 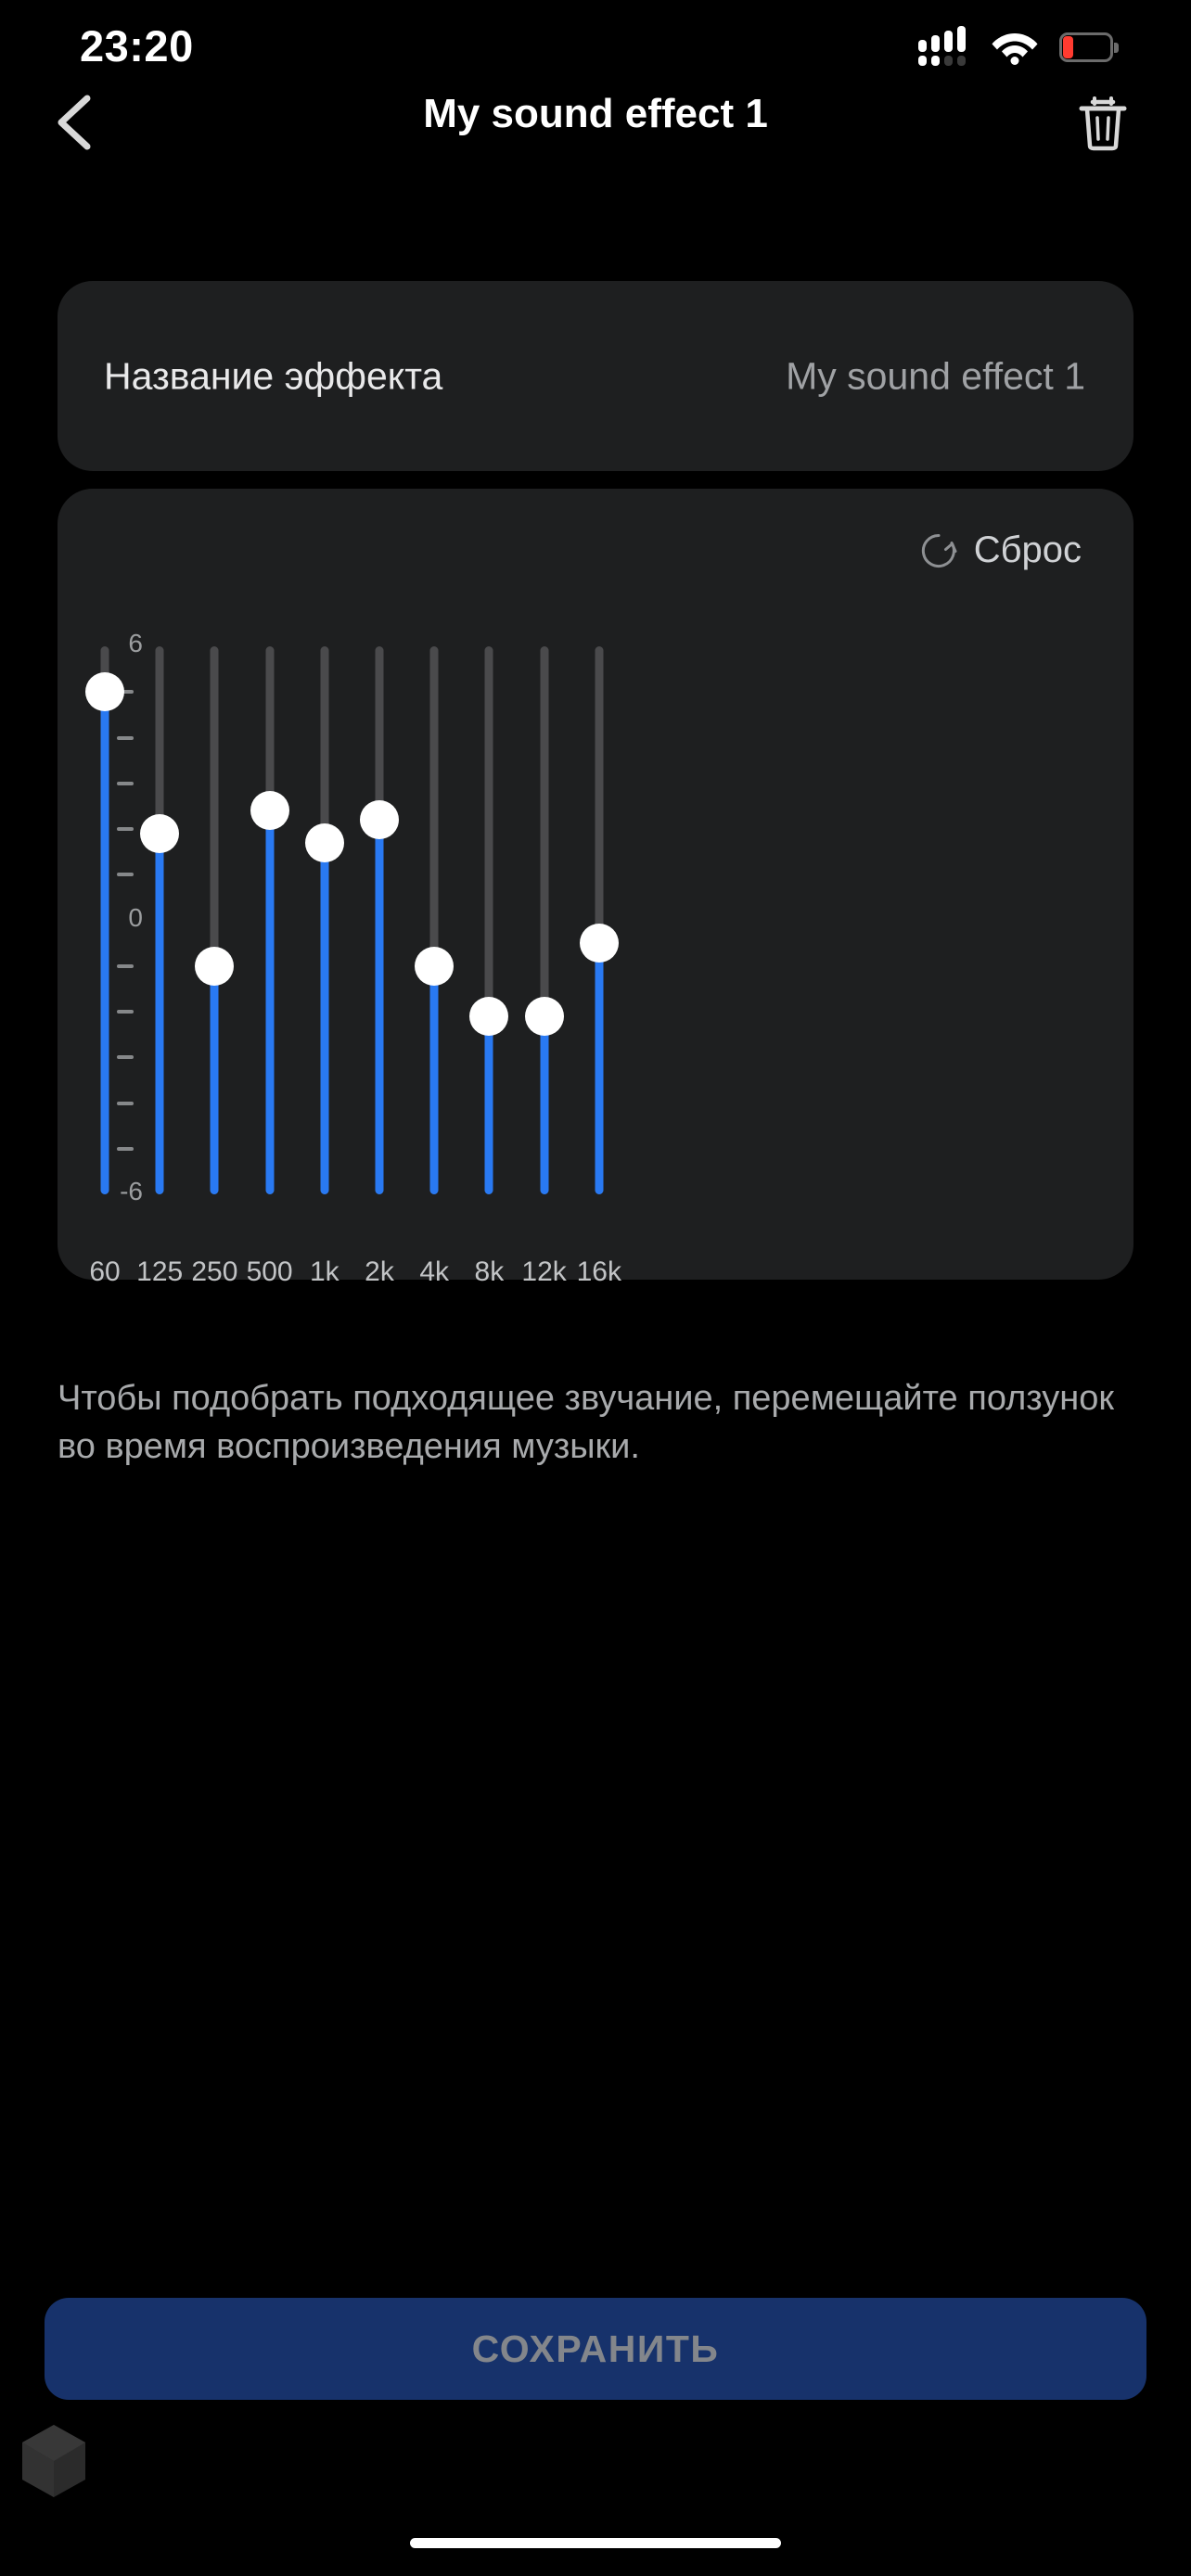 I want to click on effect-name-row: Название эффекта My sound effect 1, so click(x=595, y=376).